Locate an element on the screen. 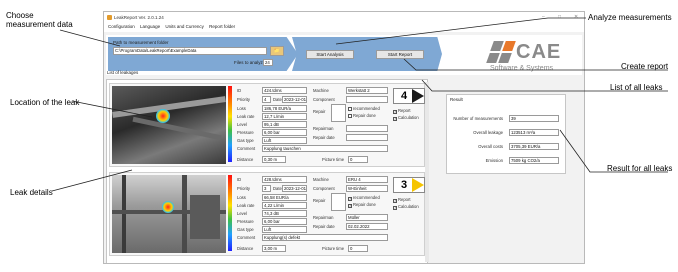  analysis-arrow: Start Analysis is located at coordinates (332, 54).